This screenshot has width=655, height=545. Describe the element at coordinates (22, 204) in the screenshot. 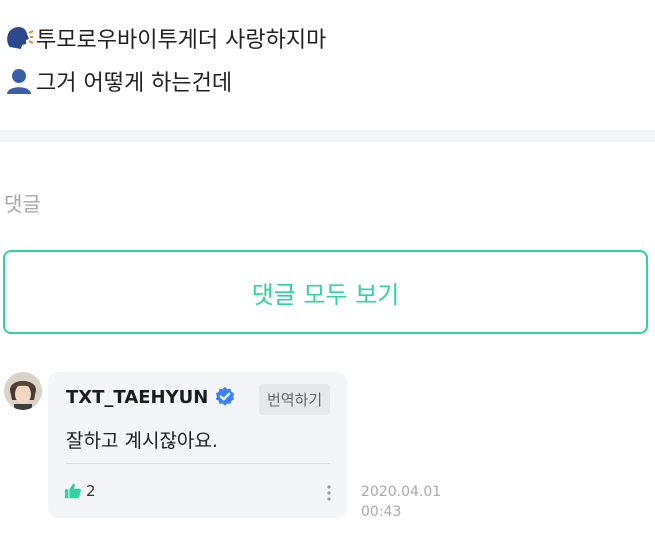

I see `comments-heading: 댓글` at that location.